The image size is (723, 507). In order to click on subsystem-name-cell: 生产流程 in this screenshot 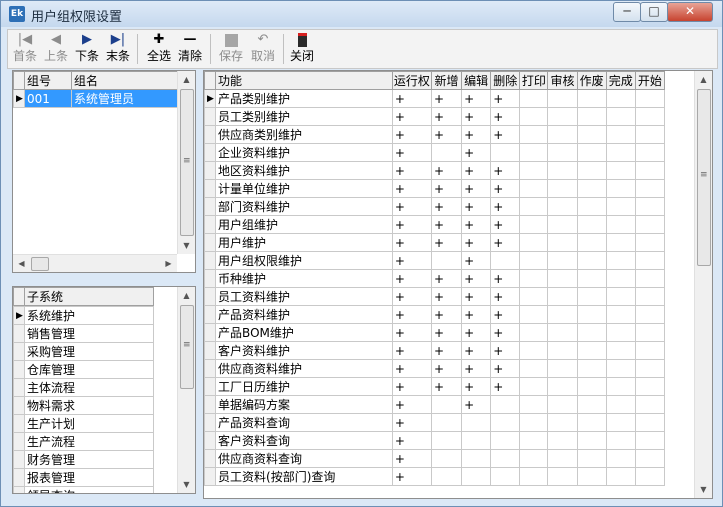, I will do `click(89, 441)`.